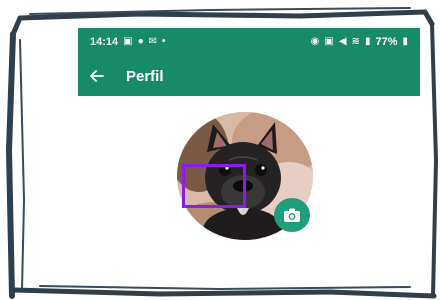 The width and height of the screenshot is (440, 300). What do you see at coordinates (355, 41) in the screenshot?
I see `wifi-icon: ≋` at bounding box center [355, 41].